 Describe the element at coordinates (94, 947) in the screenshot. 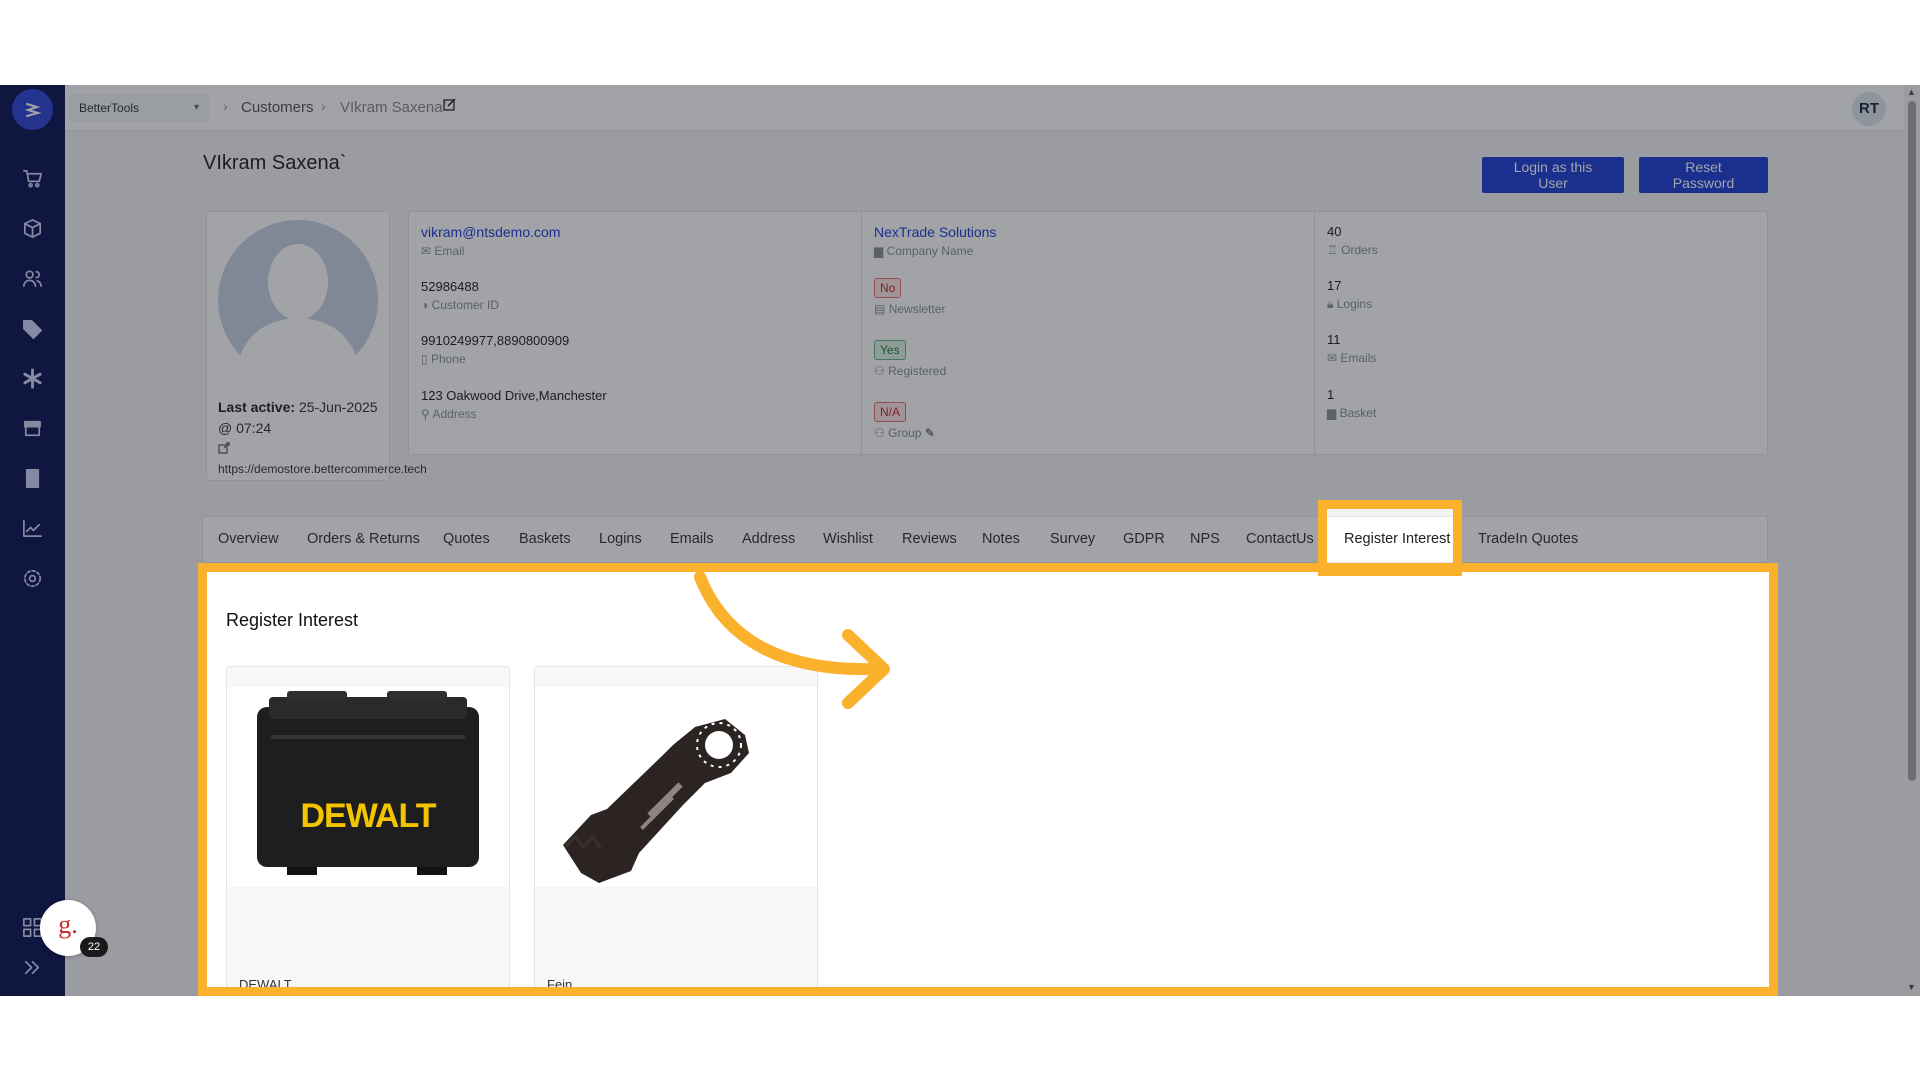

I see `notification-count-badge: 22` at that location.